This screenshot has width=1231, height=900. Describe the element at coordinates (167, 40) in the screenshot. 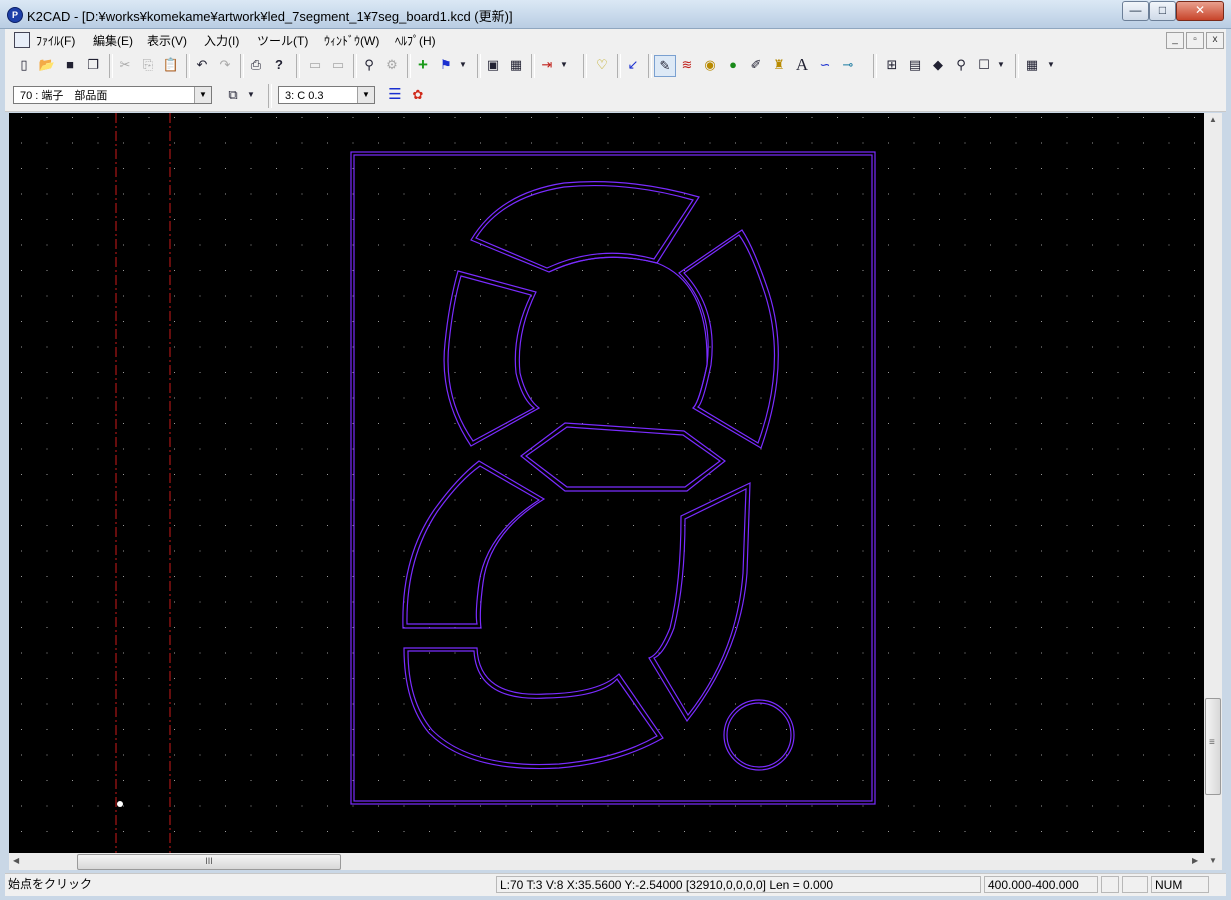

I see `menu-view: 表示(V)` at that location.